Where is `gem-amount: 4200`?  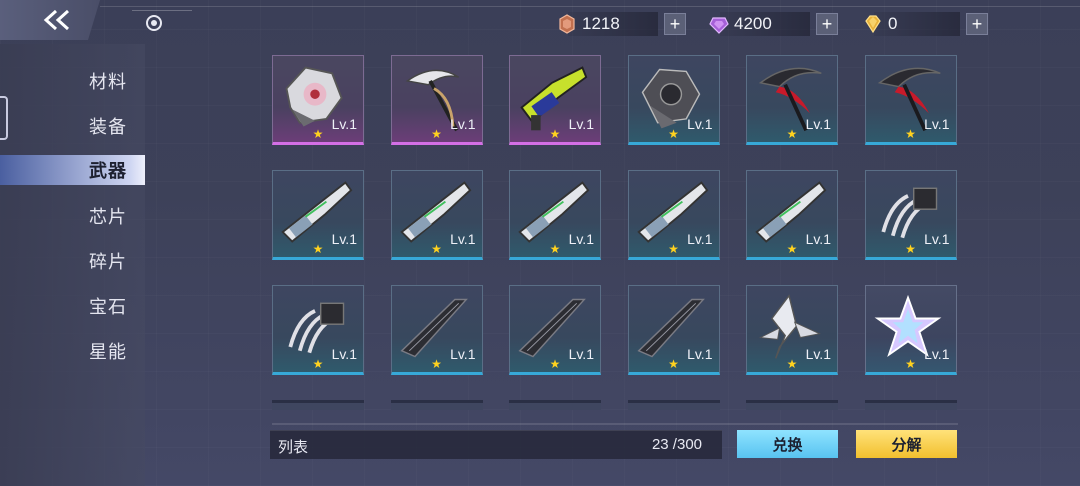 gem-amount: 4200 is located at coordinates (753, 23).